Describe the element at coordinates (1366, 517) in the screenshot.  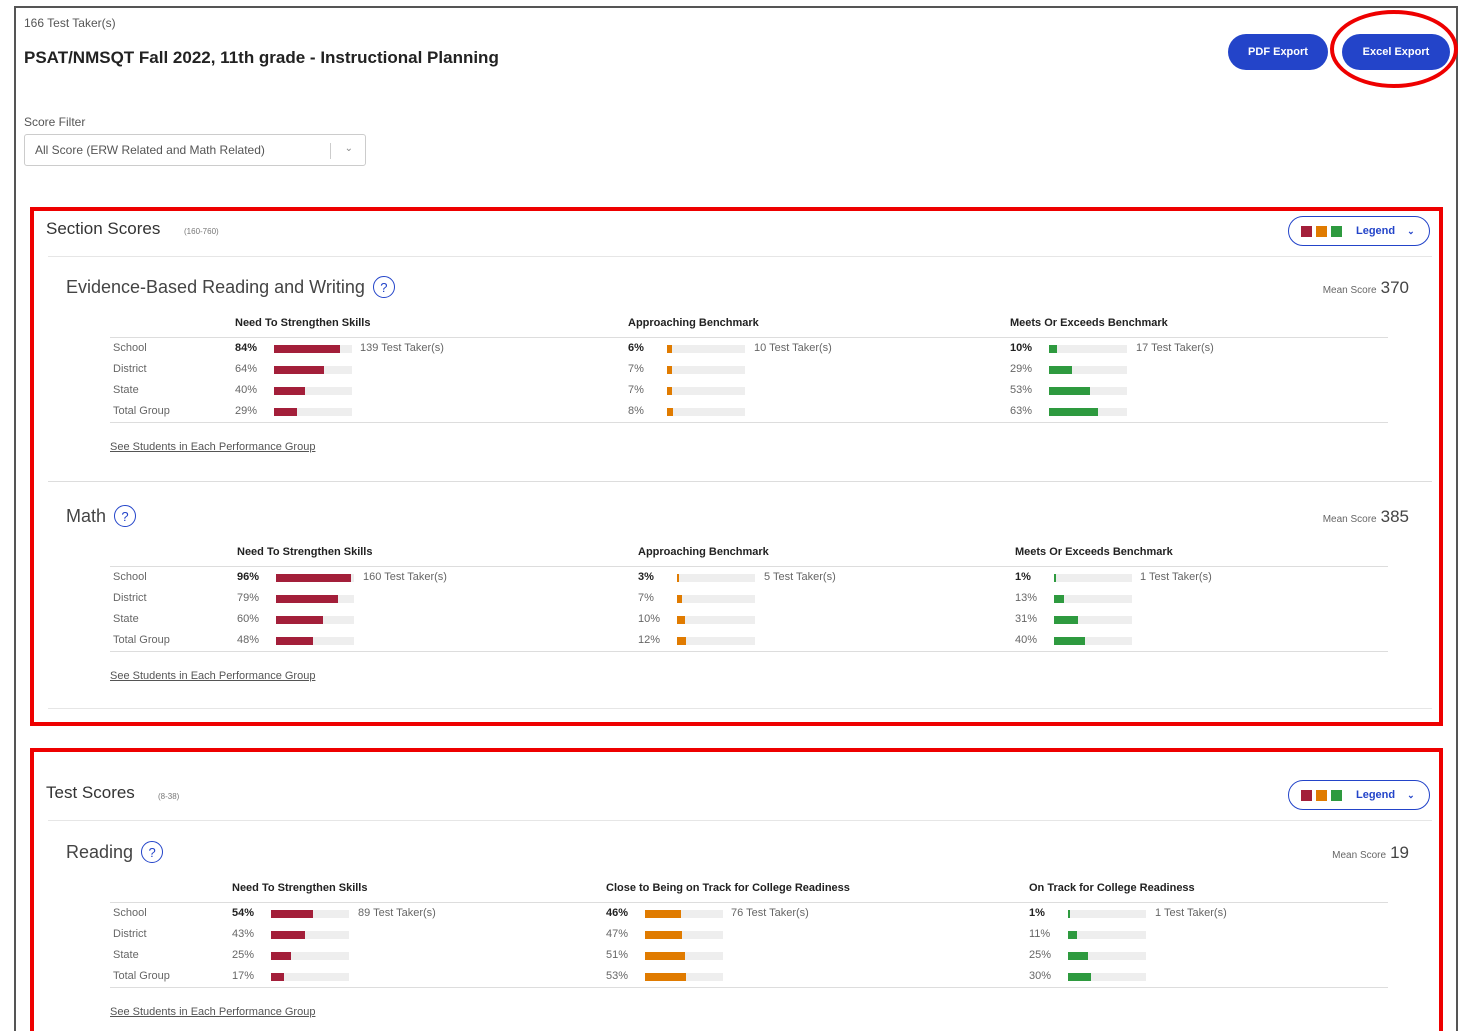
I see `mean-score: Mean Score 385` at that location.